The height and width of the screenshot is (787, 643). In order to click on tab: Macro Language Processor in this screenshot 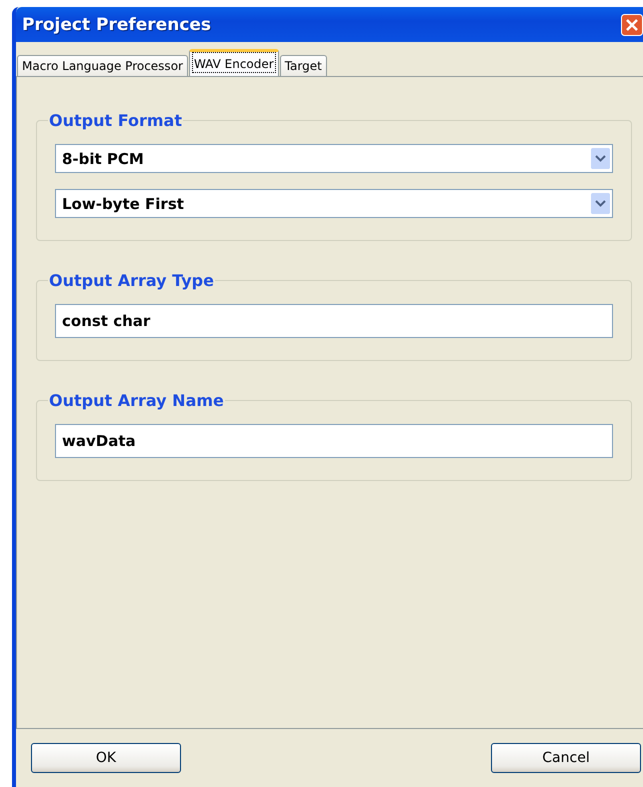, I will do `click(102, 65)`.